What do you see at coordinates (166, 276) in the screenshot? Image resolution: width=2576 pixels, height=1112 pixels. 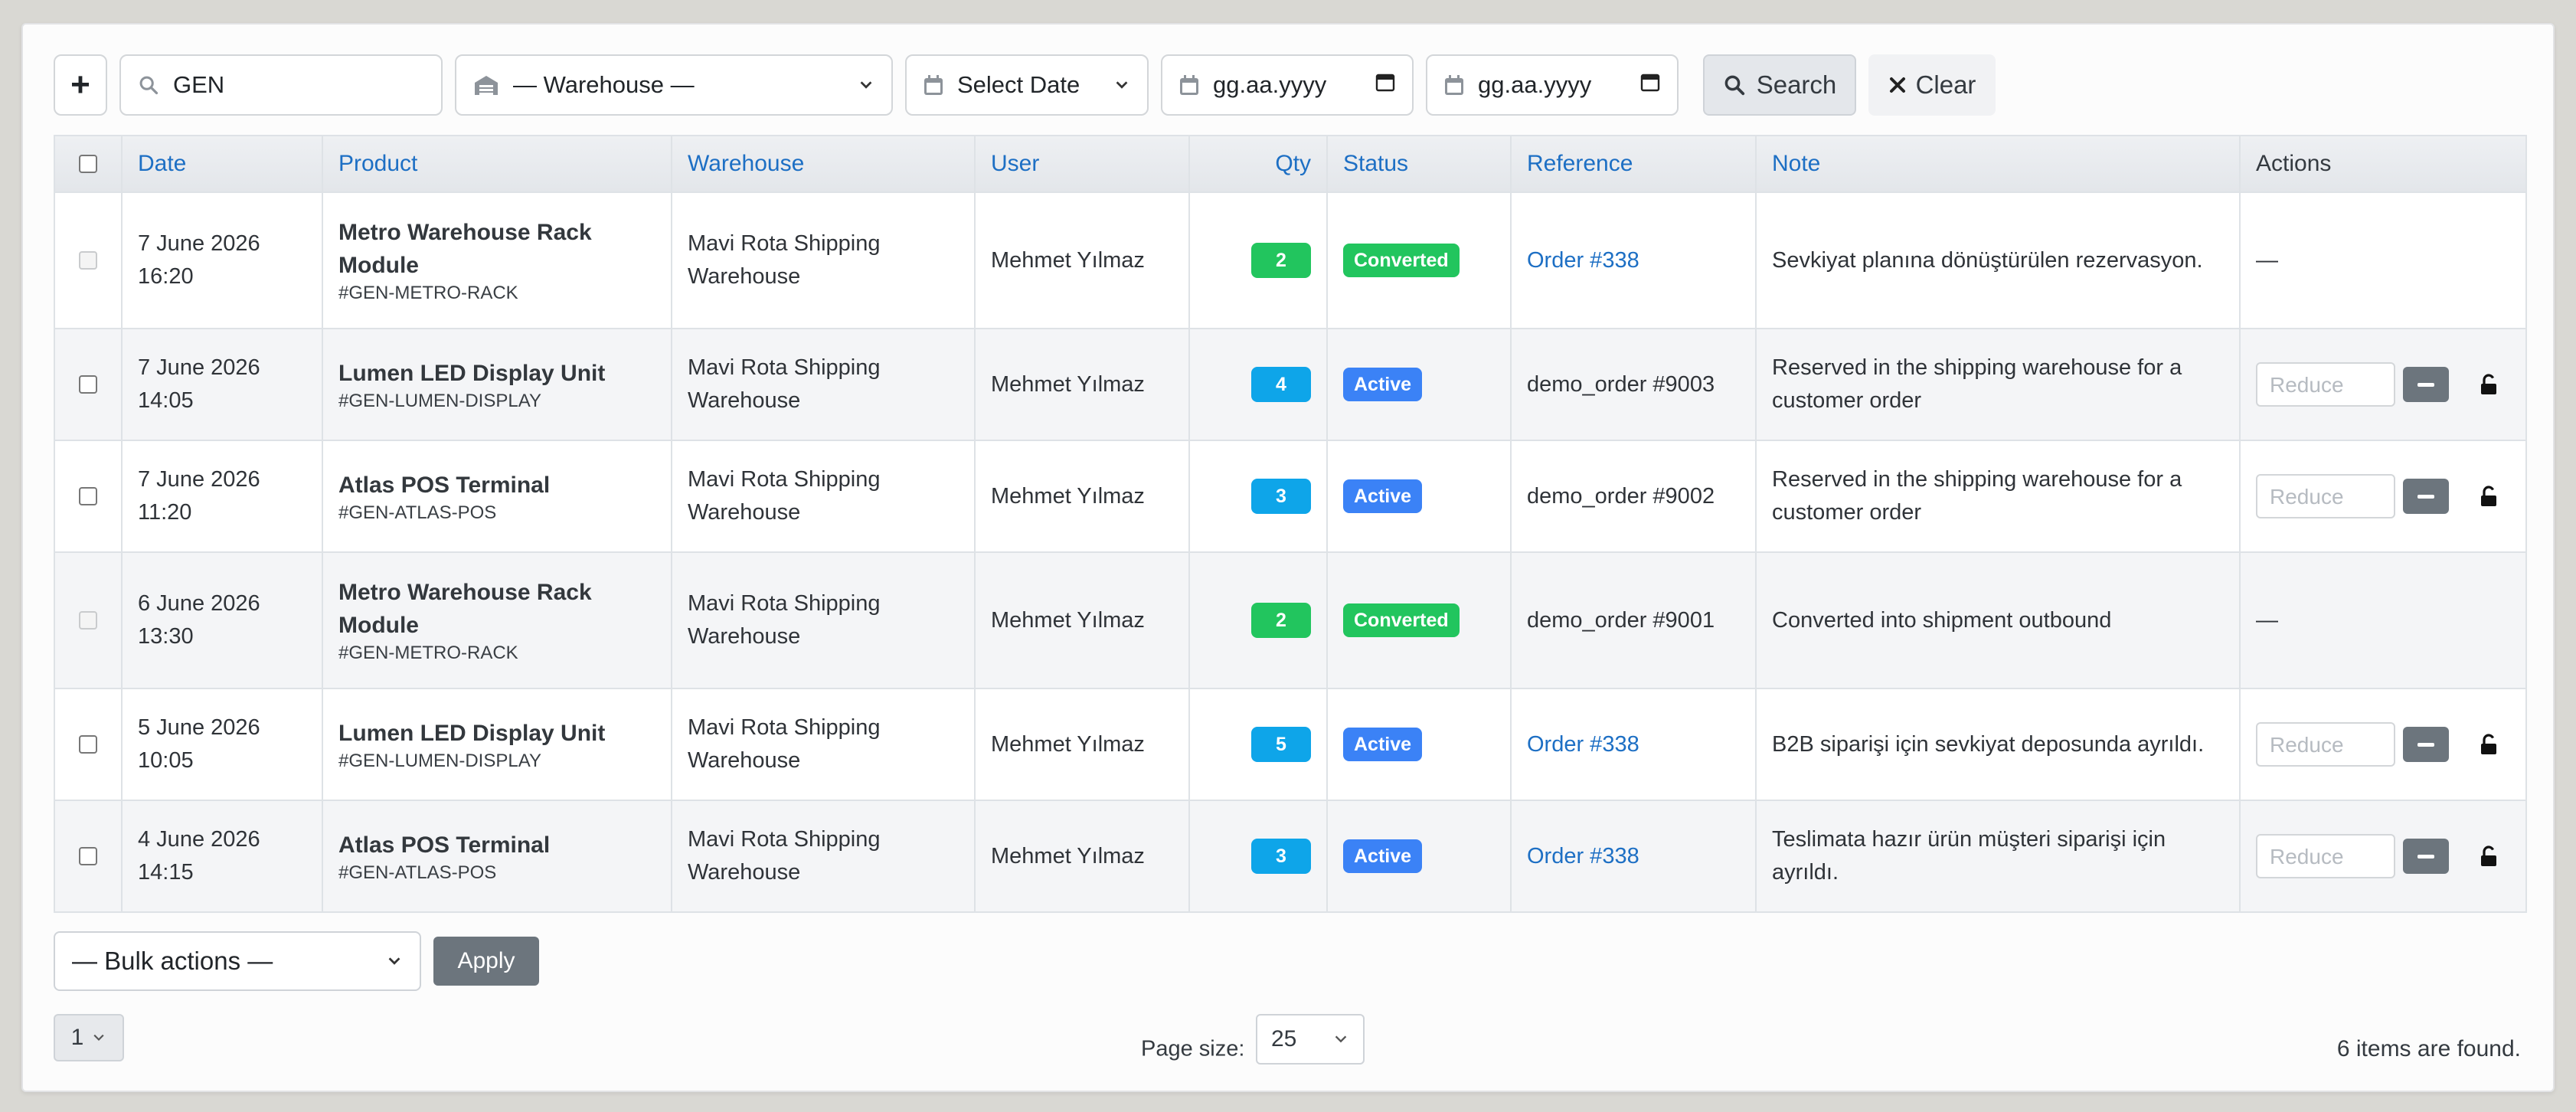 I see `row-time: 16:20` at bounding box center [166, 276].